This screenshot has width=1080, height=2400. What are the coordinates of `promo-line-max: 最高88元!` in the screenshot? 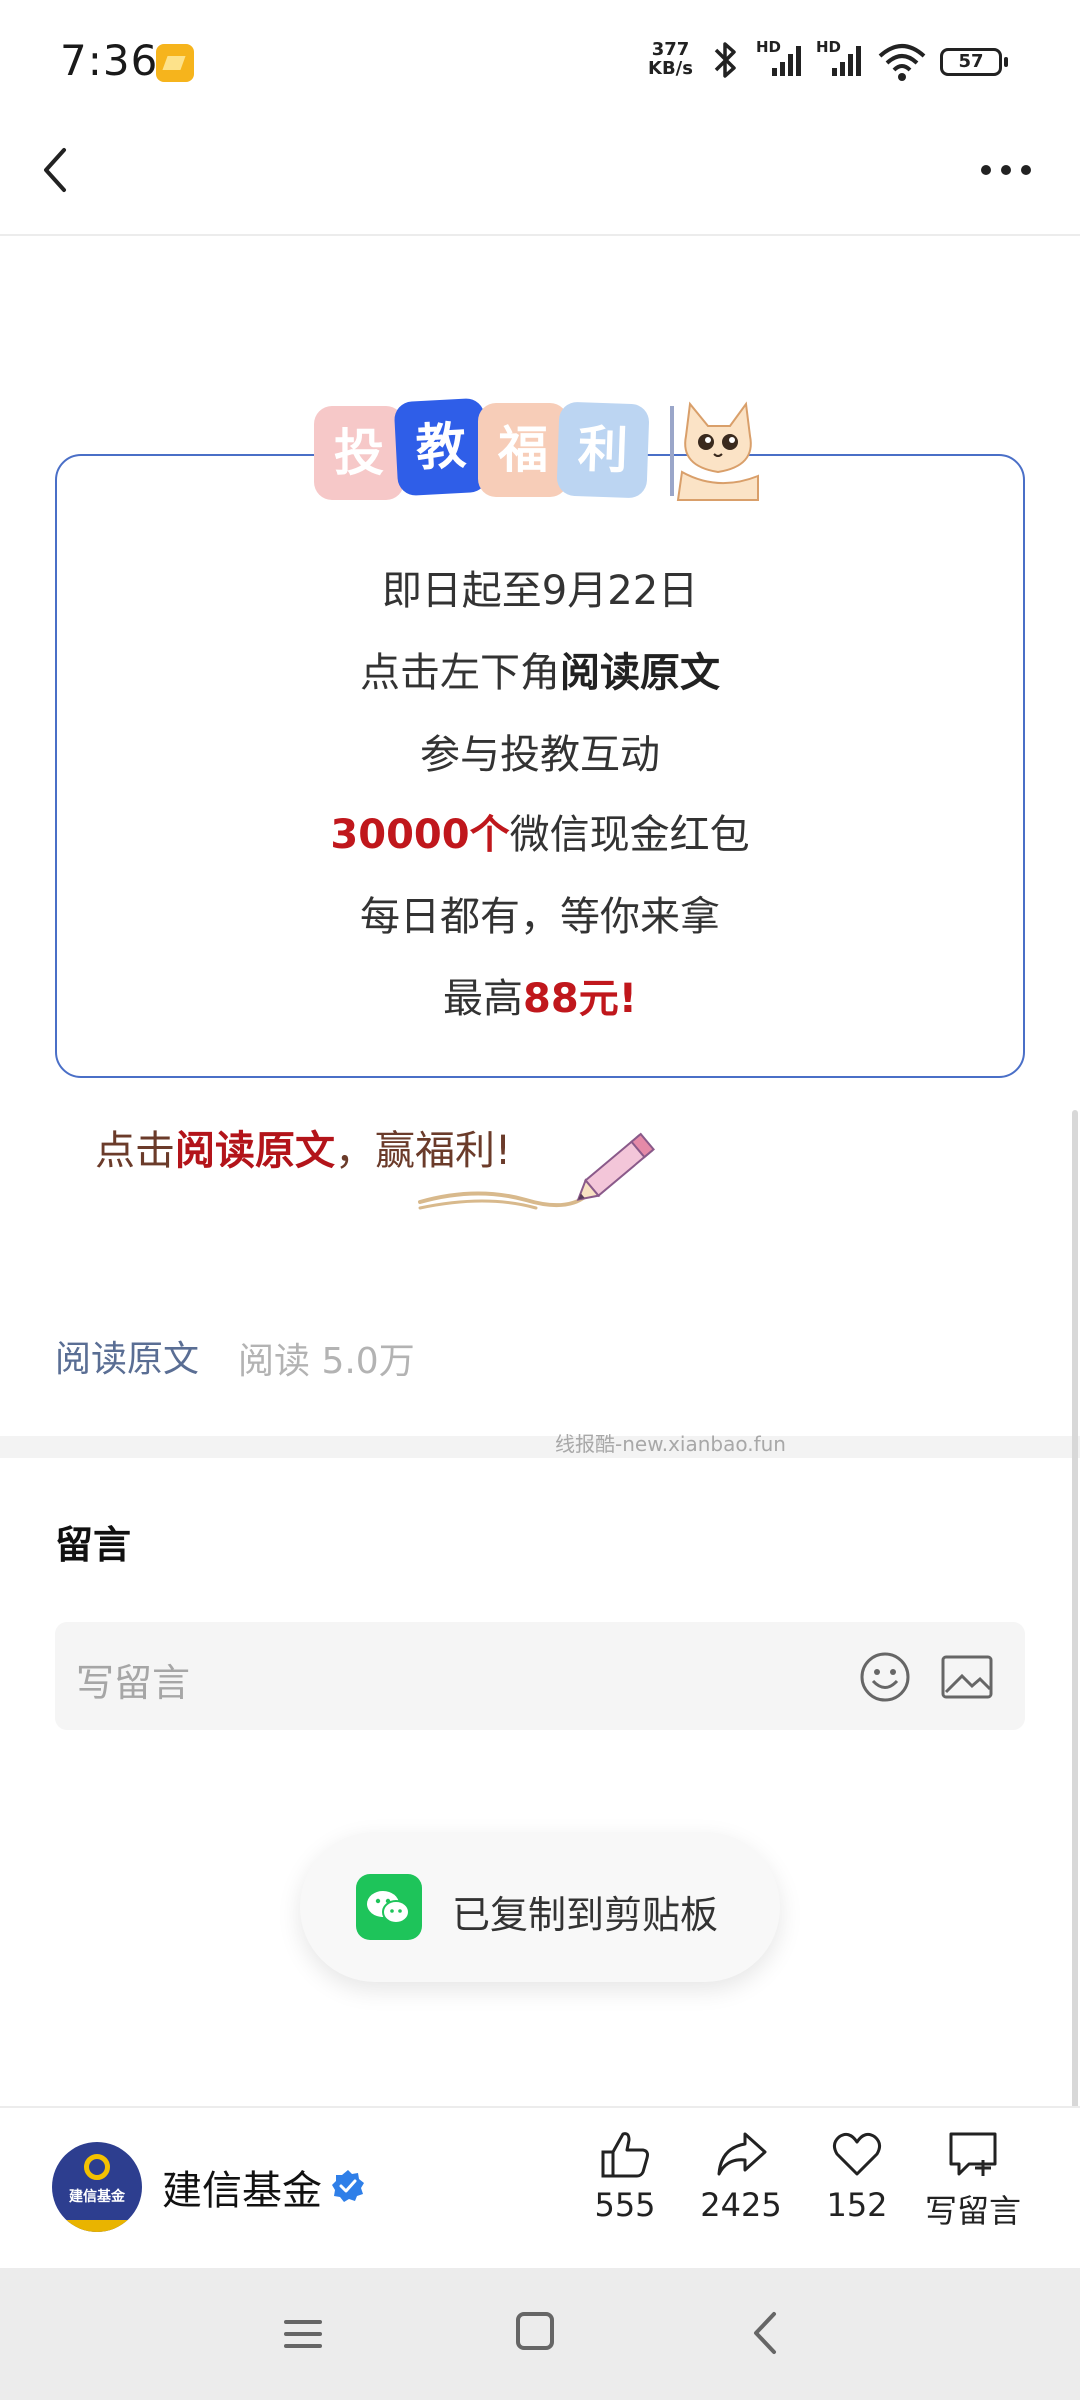 It's located at (540, 995).